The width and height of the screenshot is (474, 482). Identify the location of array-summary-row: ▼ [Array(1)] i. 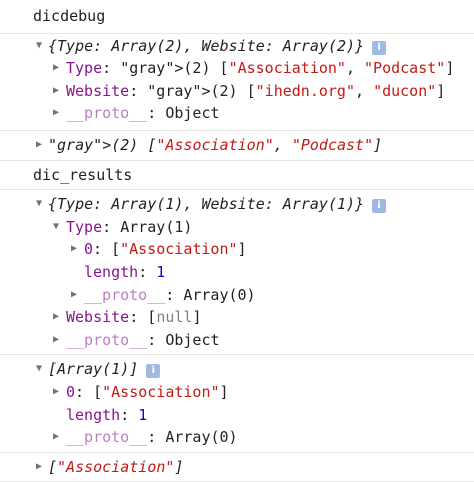
(237, 369).